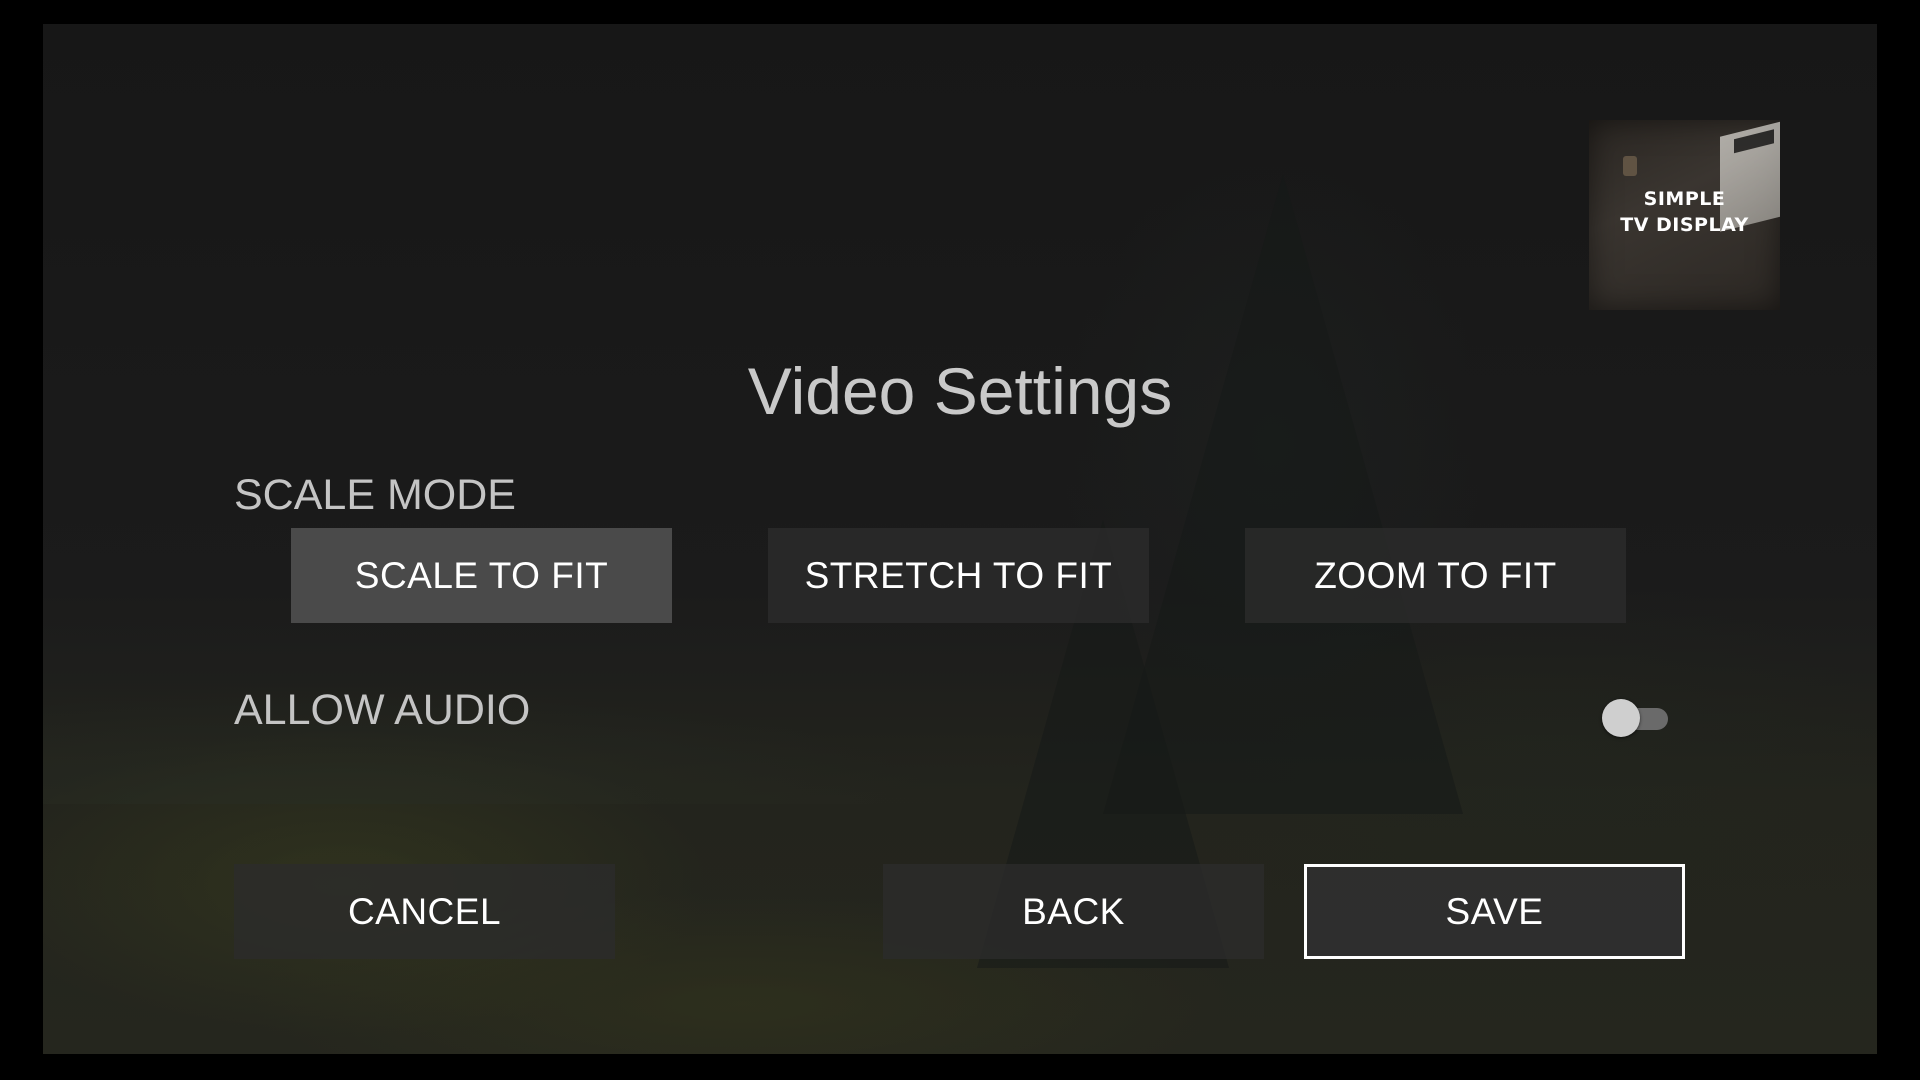 The image size is (1920, 1080). What do you see at coordinates (1494, 911) in the screenshot?
I see `save-button: SAVE` at bounding box center [1494, 911].